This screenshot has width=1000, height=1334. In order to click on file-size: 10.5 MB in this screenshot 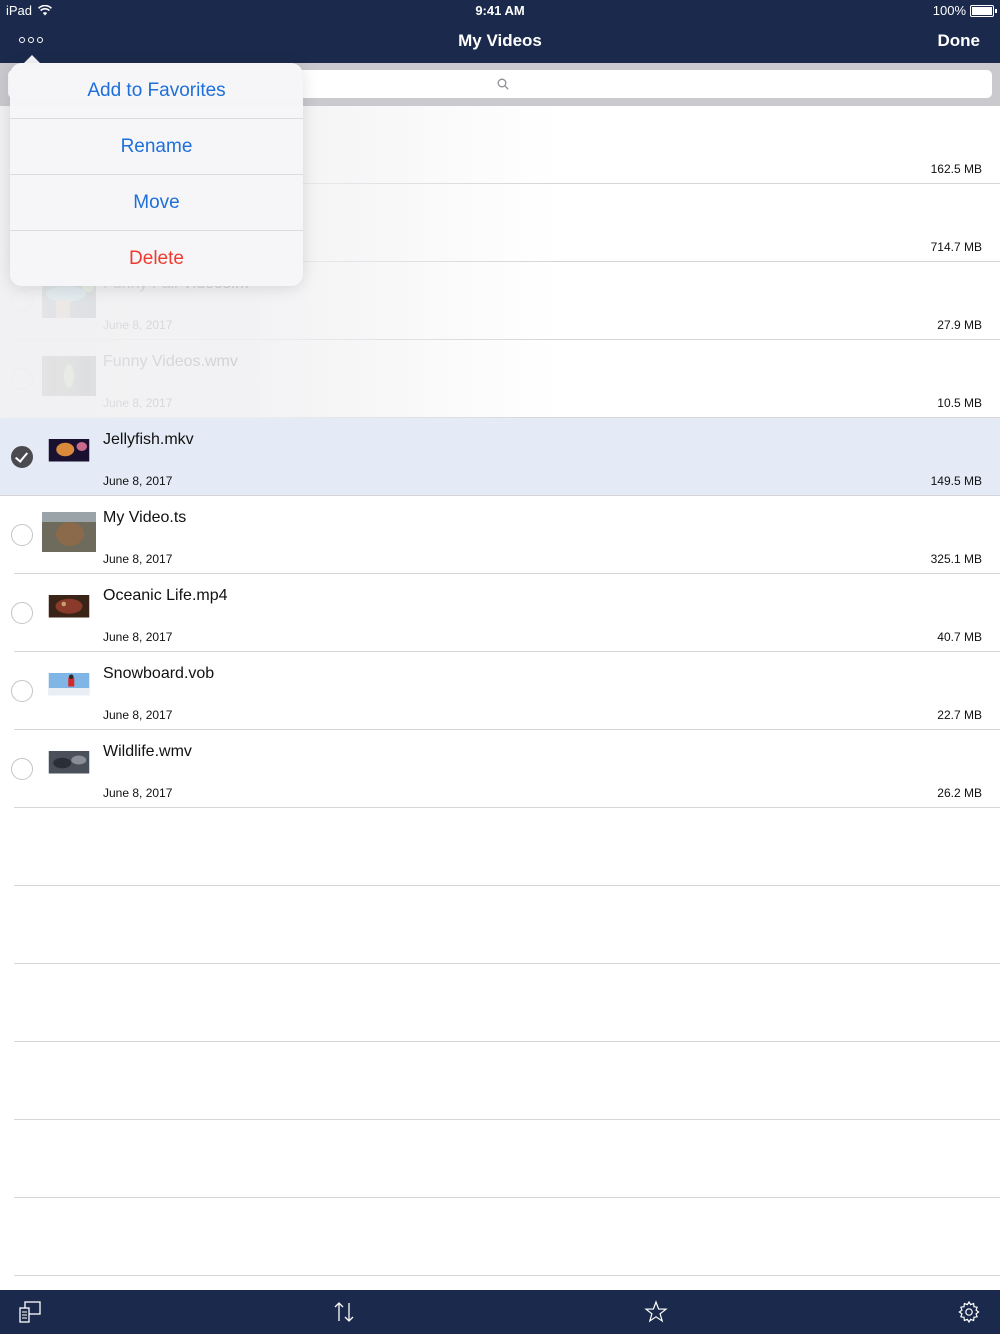, I will do `click(959, 403)`.